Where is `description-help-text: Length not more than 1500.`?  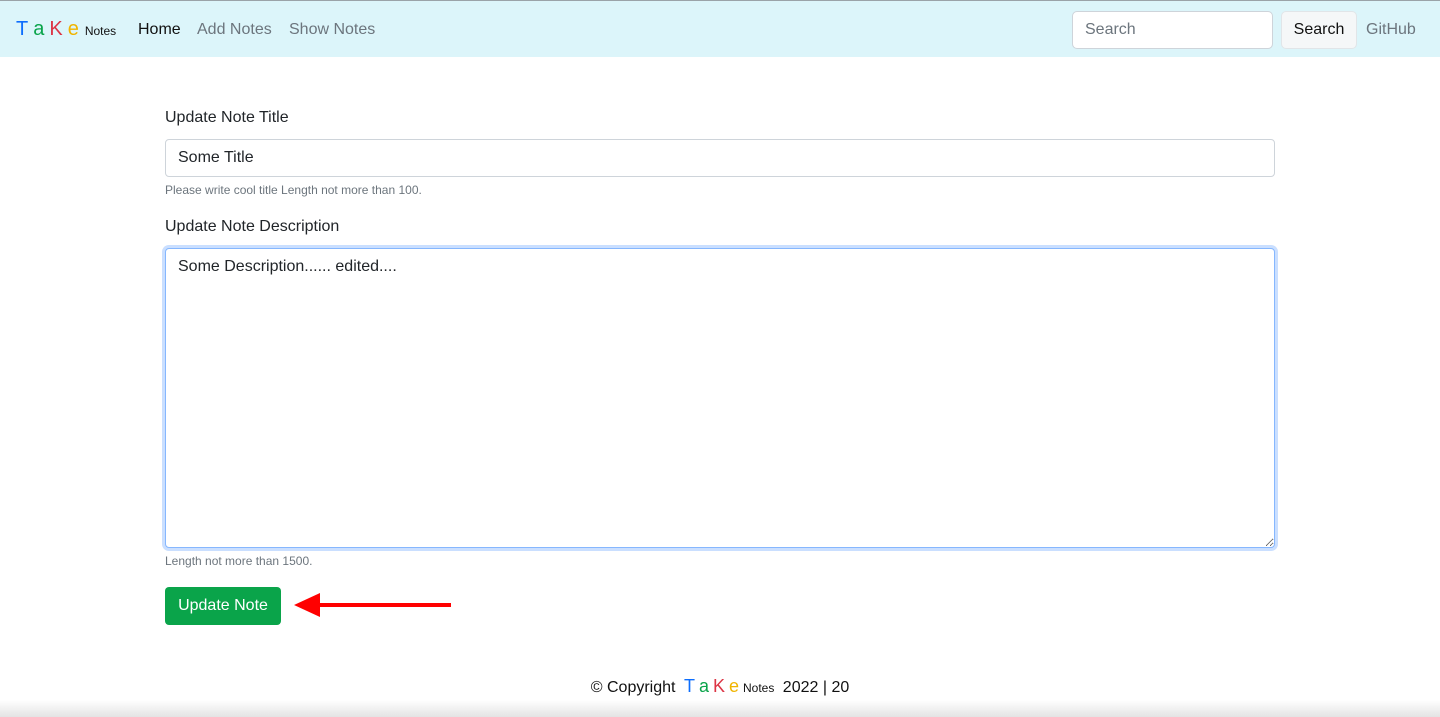 description-help-text: Length not more than 1500. is located at coordinates (239, 561).